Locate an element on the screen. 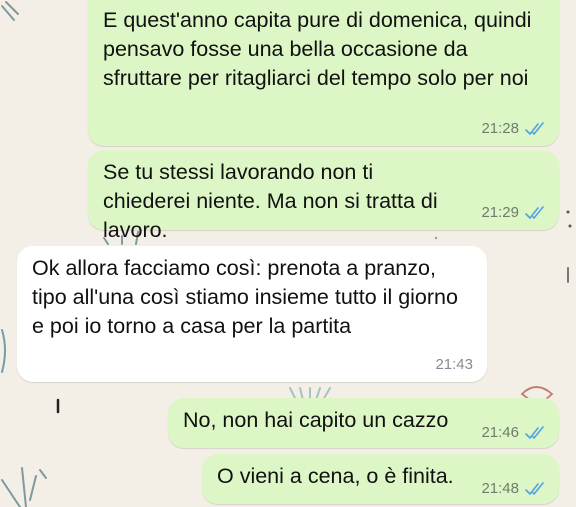  message-meta: 21:48 is located at coordinates (514, 489).